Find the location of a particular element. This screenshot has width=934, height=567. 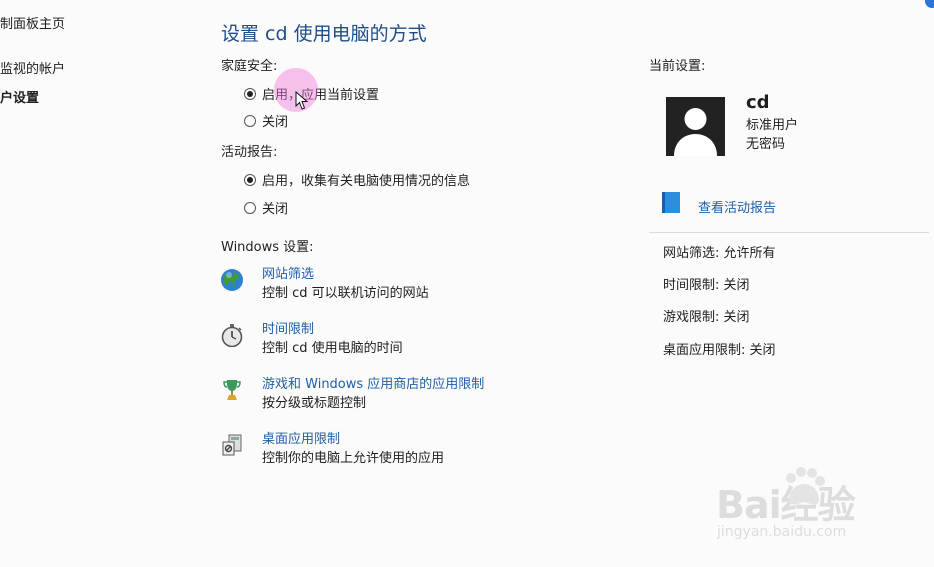

family-safety-label: 家庭安全: is located at coordinates (249, 66).